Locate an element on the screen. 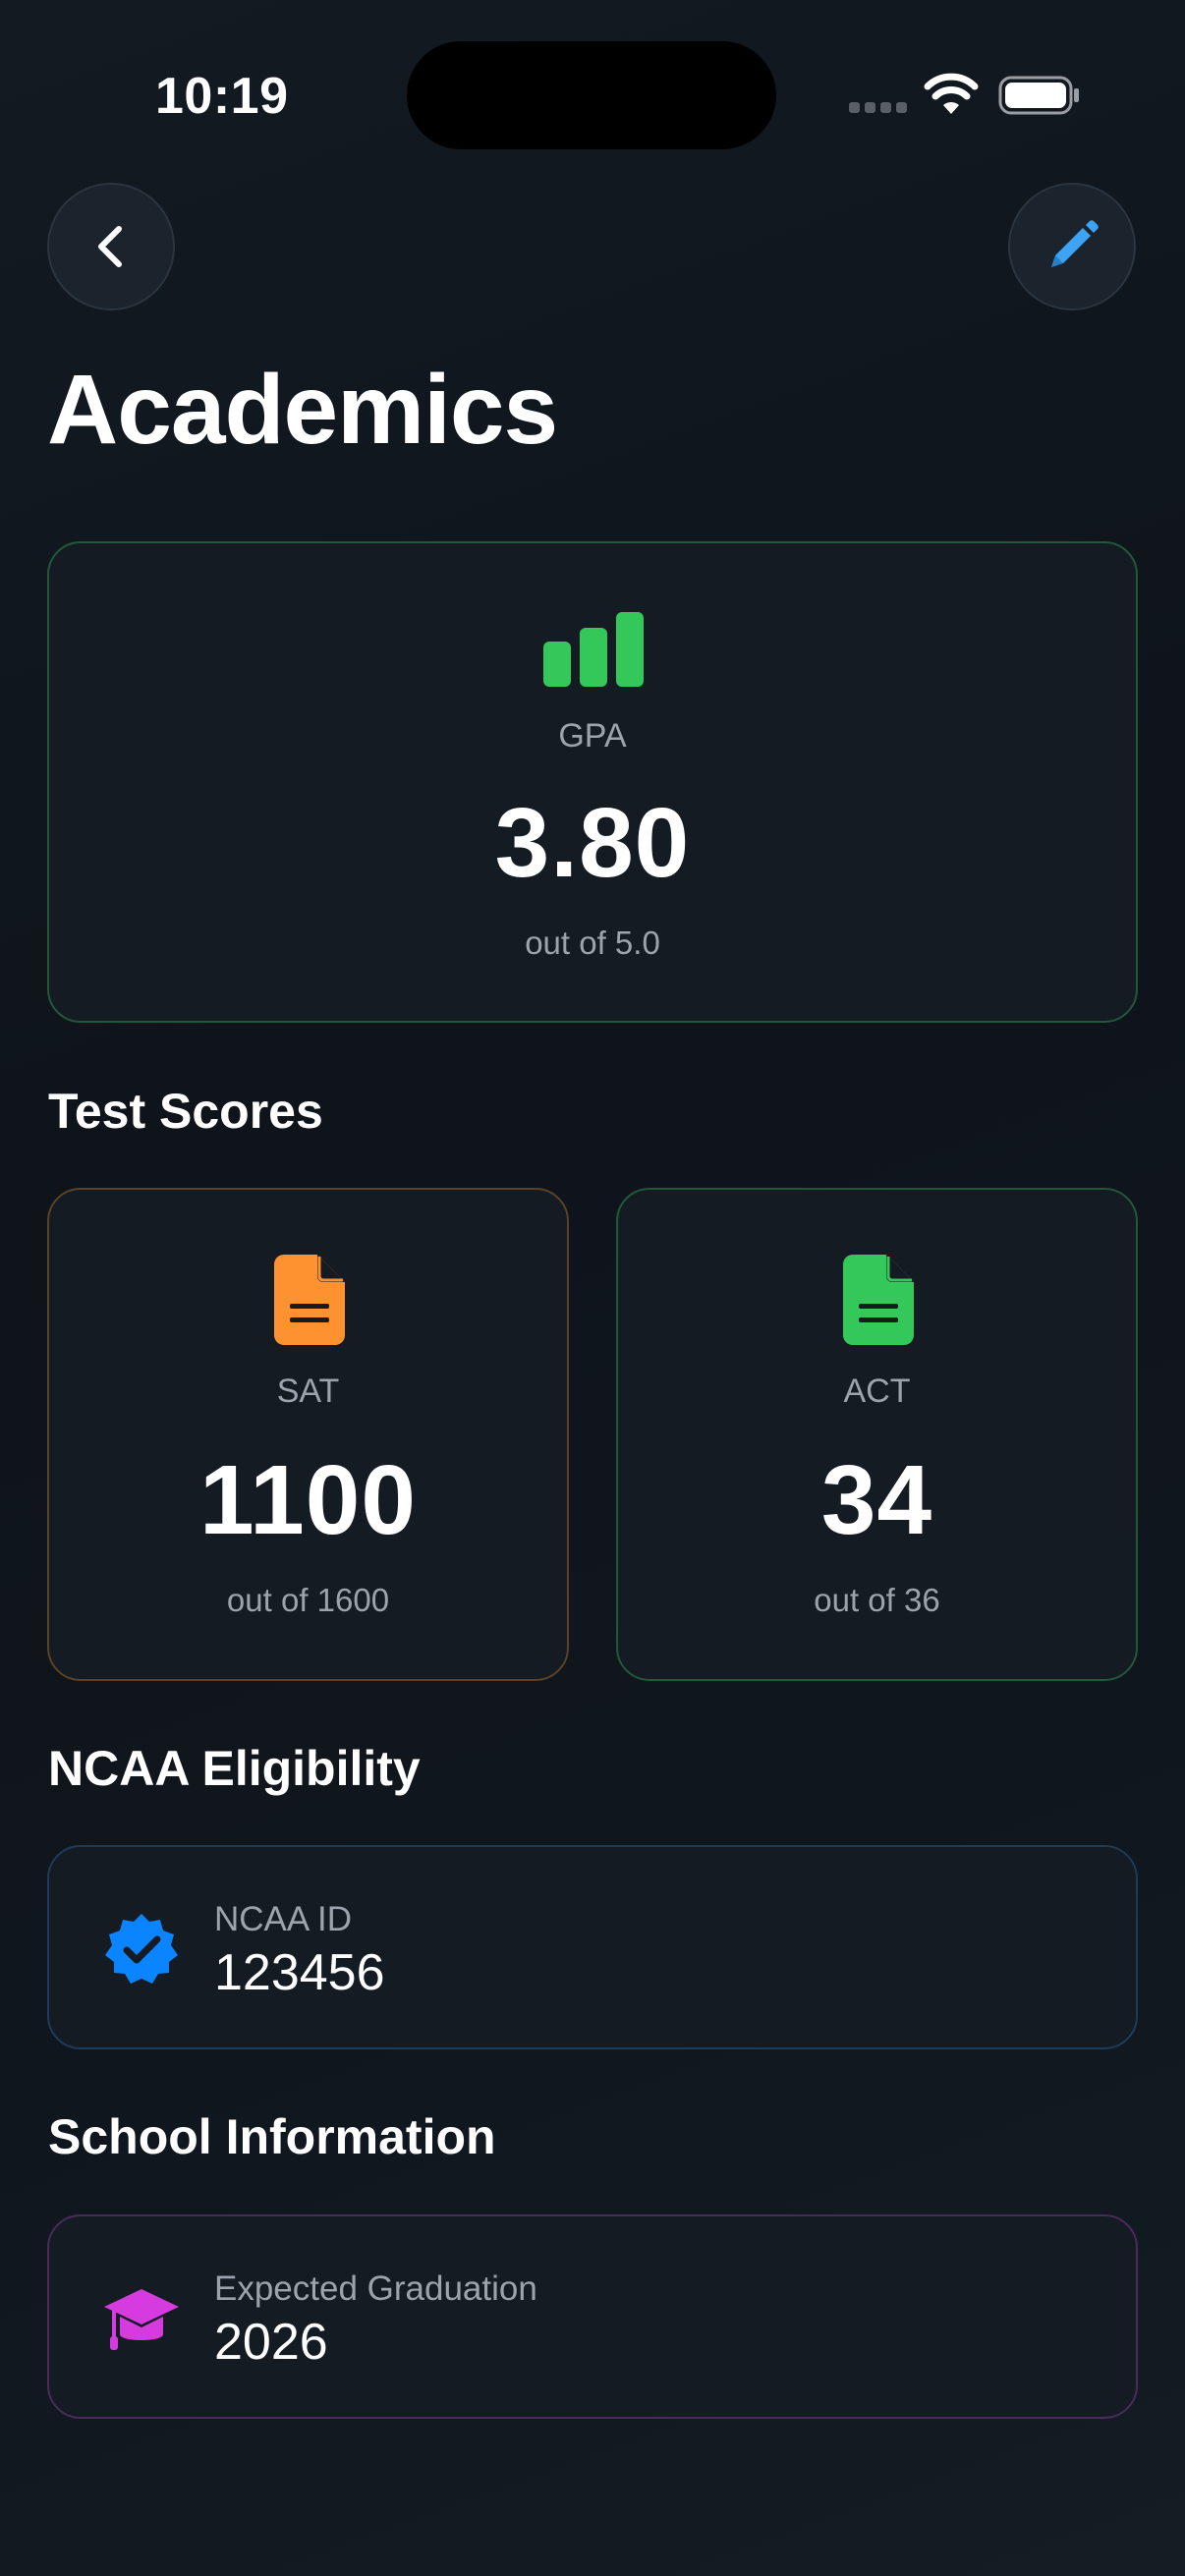 The width and height of the screenshot is (1185, 2576). status-bar: 10:19 is located at coordinates (592, 88).